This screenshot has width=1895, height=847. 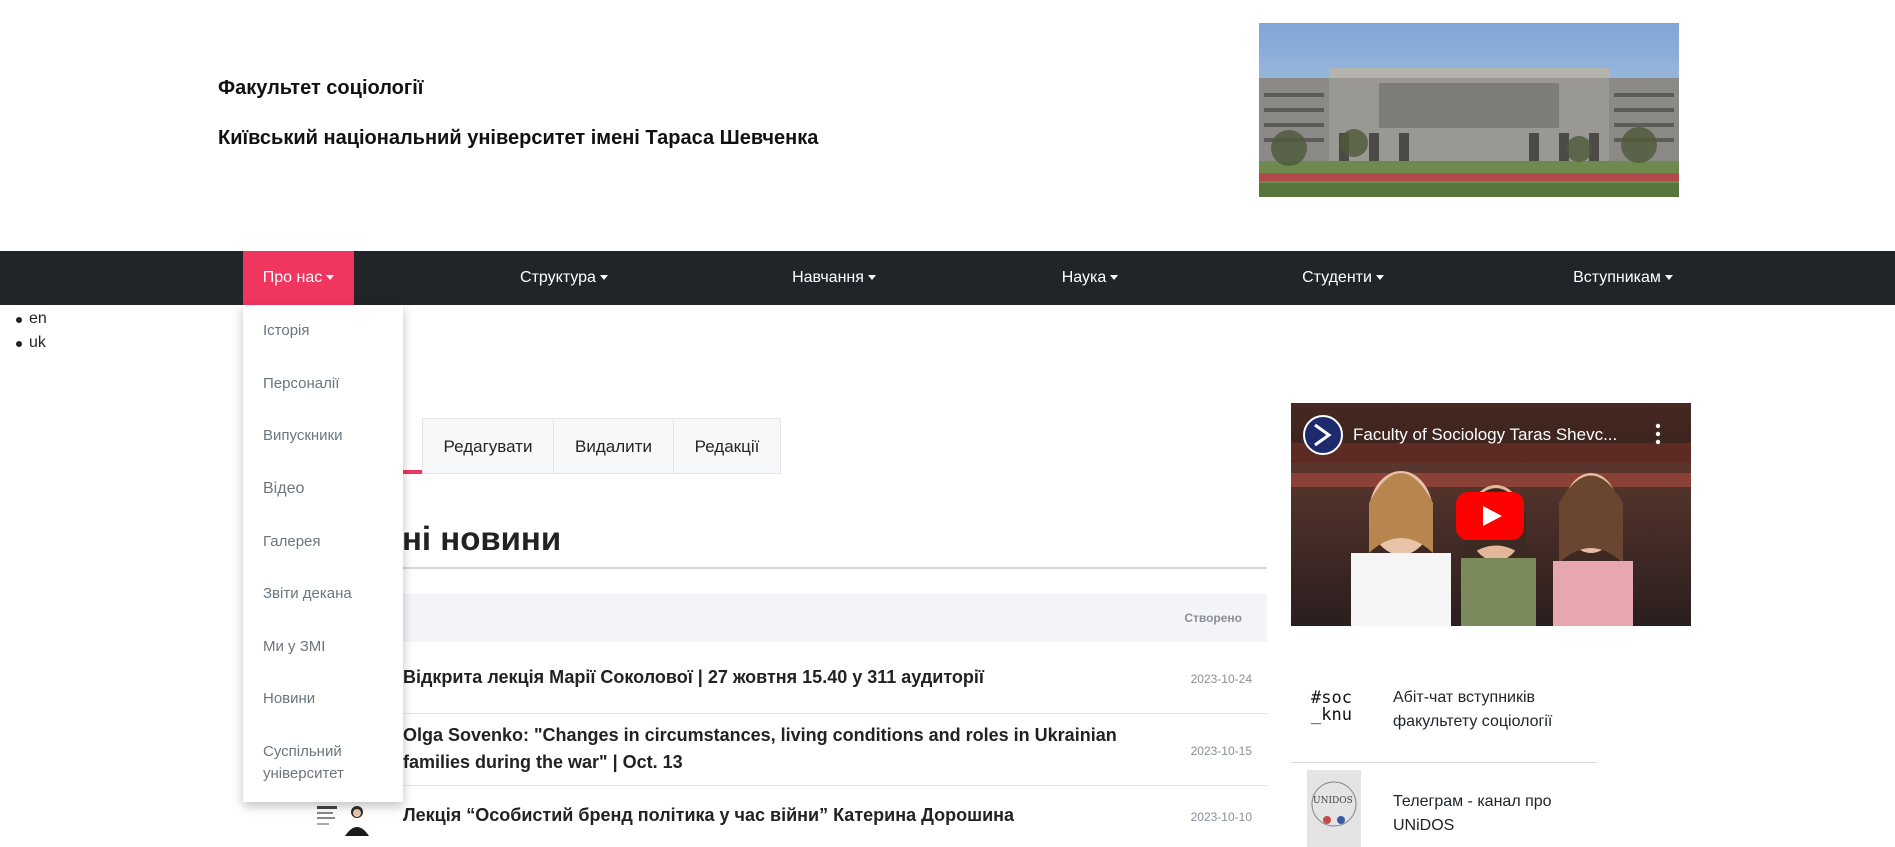 What do you see at coordinates (1658, 434) in the screenshot?
I see `more-options-icon` at bounding box center [1658, 434].